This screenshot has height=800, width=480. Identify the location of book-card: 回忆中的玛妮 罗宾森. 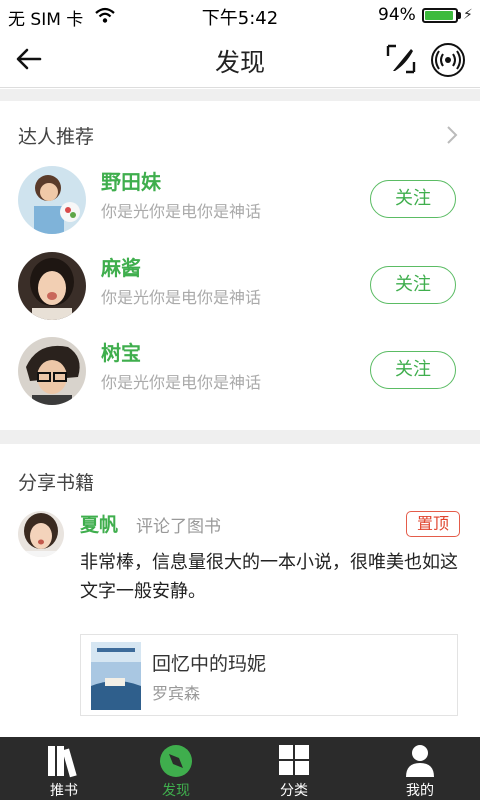
(269, 675).